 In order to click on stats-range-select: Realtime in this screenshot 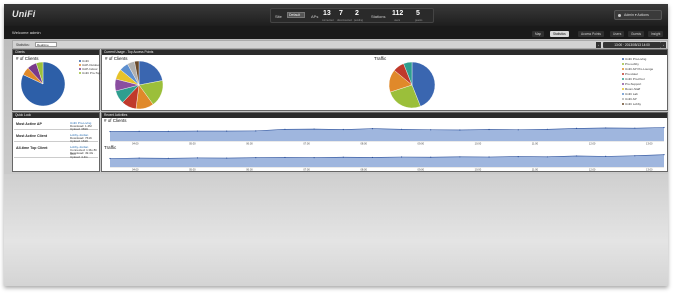, I will do `click(46, 44)`.